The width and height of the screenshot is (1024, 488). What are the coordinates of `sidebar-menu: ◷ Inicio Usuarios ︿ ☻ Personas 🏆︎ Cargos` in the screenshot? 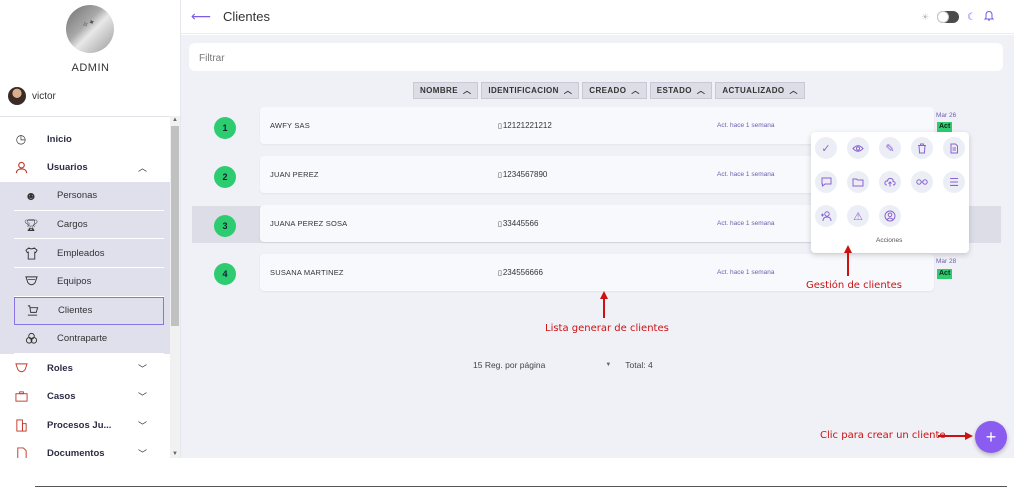 It's located at (85, 291).